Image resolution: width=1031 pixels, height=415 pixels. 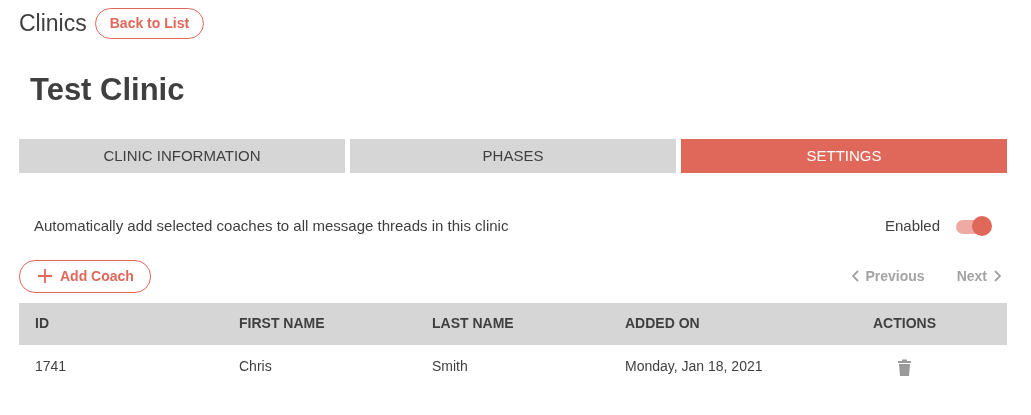 I want to click on add-coach-button: Add Coach, so click(x=85, y=276).